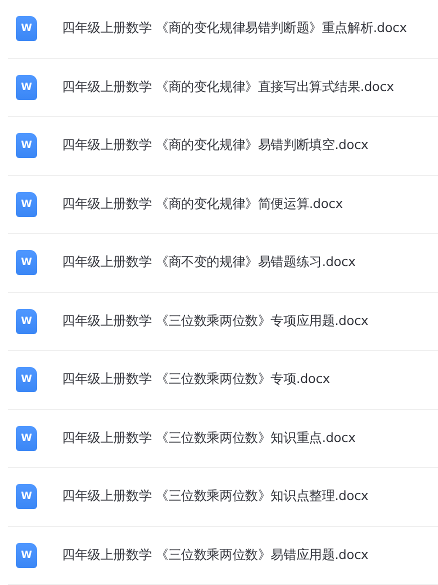 This screenshot has width=438, height=585. Describe the element at coordinates (234, 29) in the screenshot. I see `file-name: 四年级上册数学 《商的变化规律易错判断题》重点解析.docx` at that location.